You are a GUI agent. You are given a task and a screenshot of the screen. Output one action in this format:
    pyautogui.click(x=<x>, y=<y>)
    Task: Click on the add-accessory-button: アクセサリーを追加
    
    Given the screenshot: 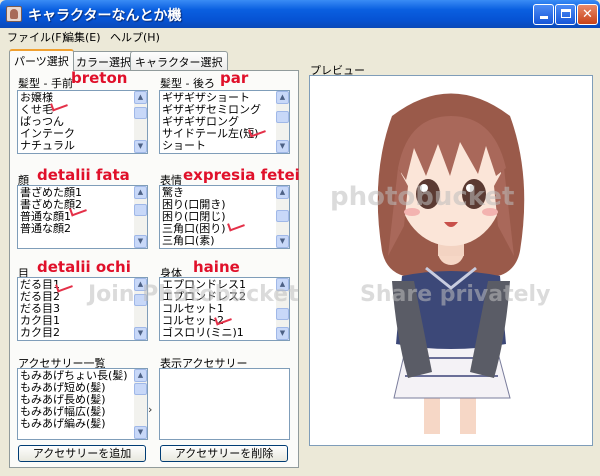 What is the action you would take?
    pyautogui.click(x=82, y=453)
    